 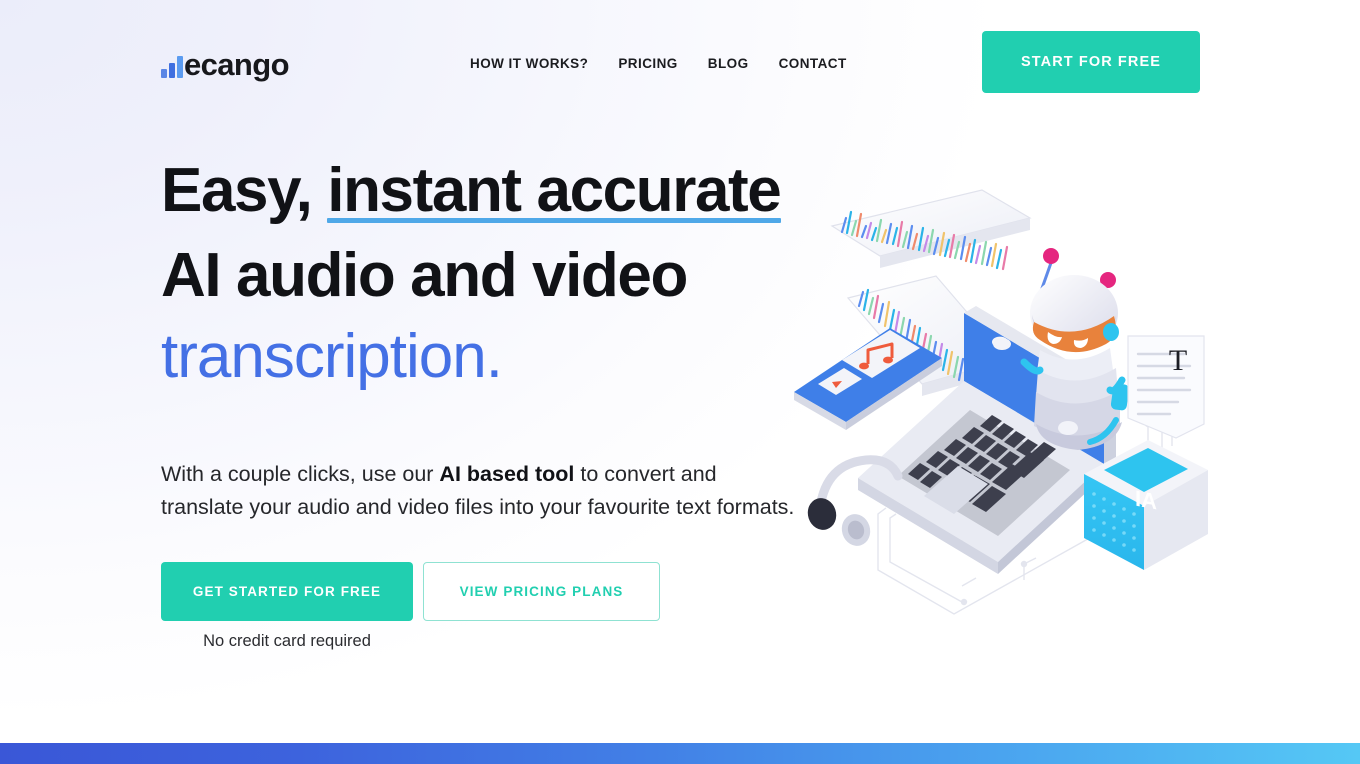 I want to click on subtitle-emphasis: AI based tool, so click(x=507, y=474).